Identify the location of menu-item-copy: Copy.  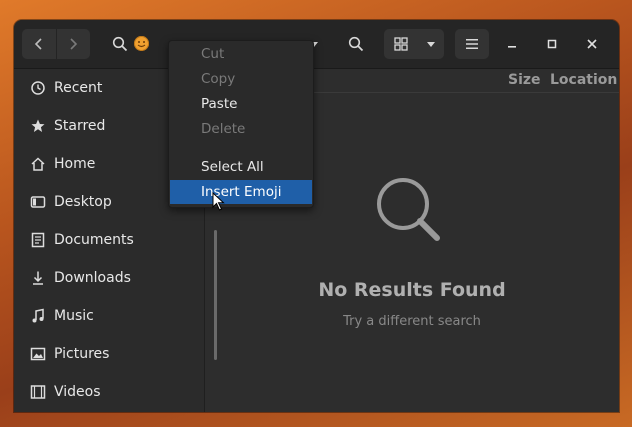
(241, 79).